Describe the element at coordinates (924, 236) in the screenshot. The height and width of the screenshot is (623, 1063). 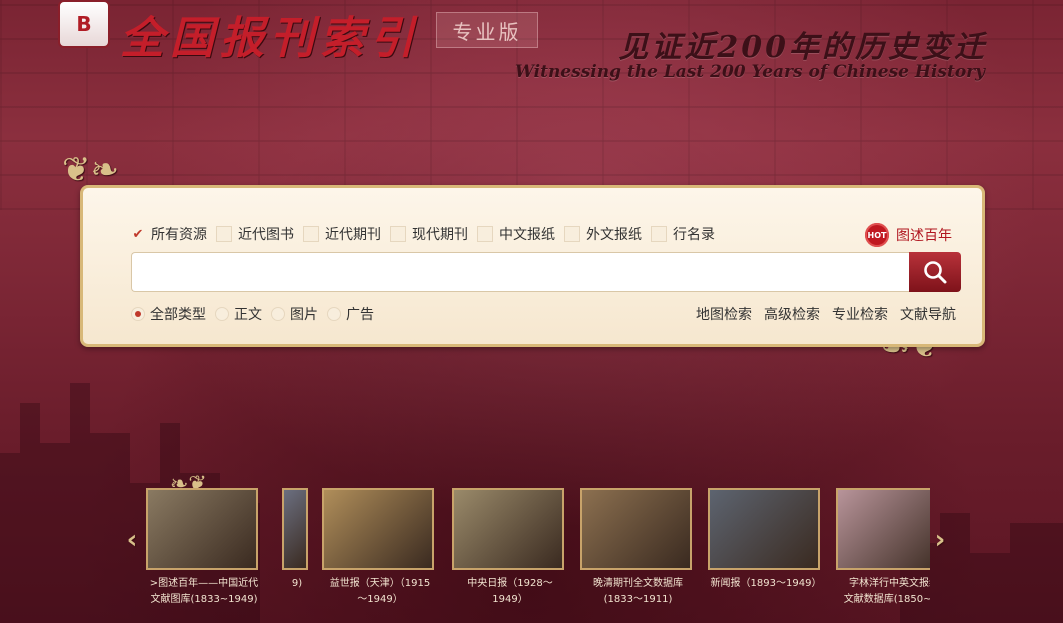
I see `hot-link-label: 图述百年` at that location.